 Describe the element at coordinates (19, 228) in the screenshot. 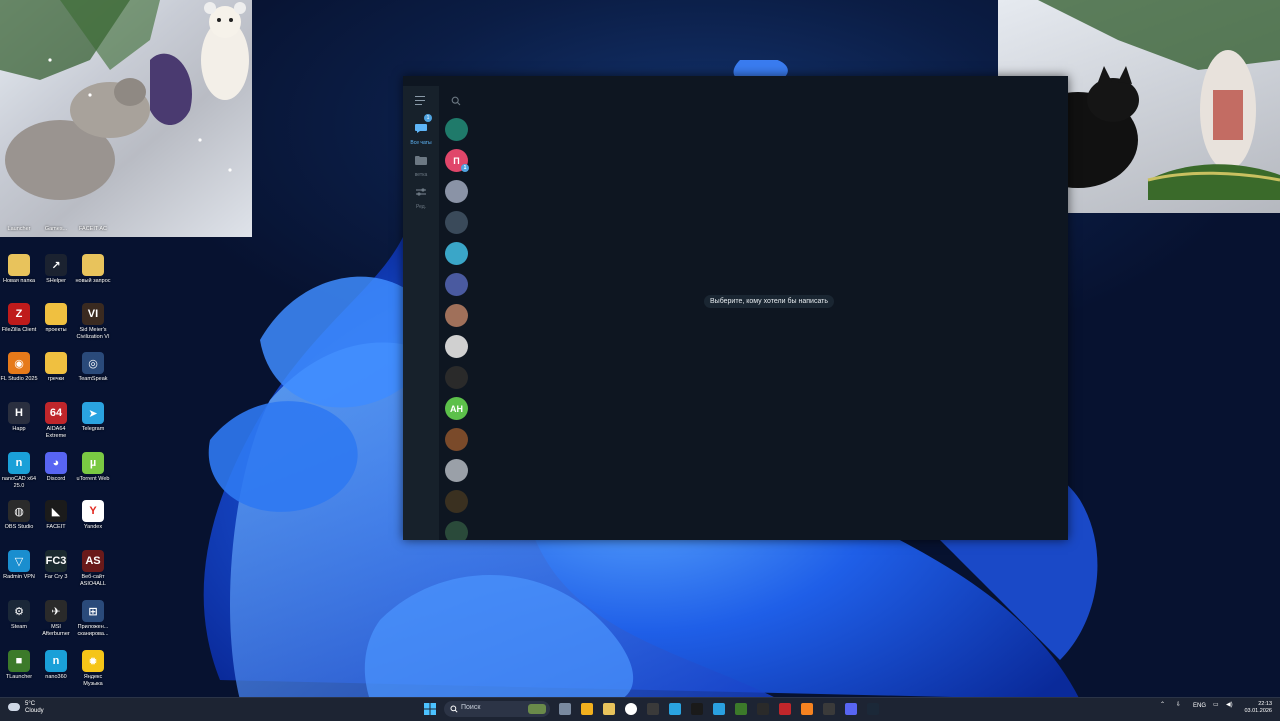

I see `desktop-icon: Launcher` at that location.